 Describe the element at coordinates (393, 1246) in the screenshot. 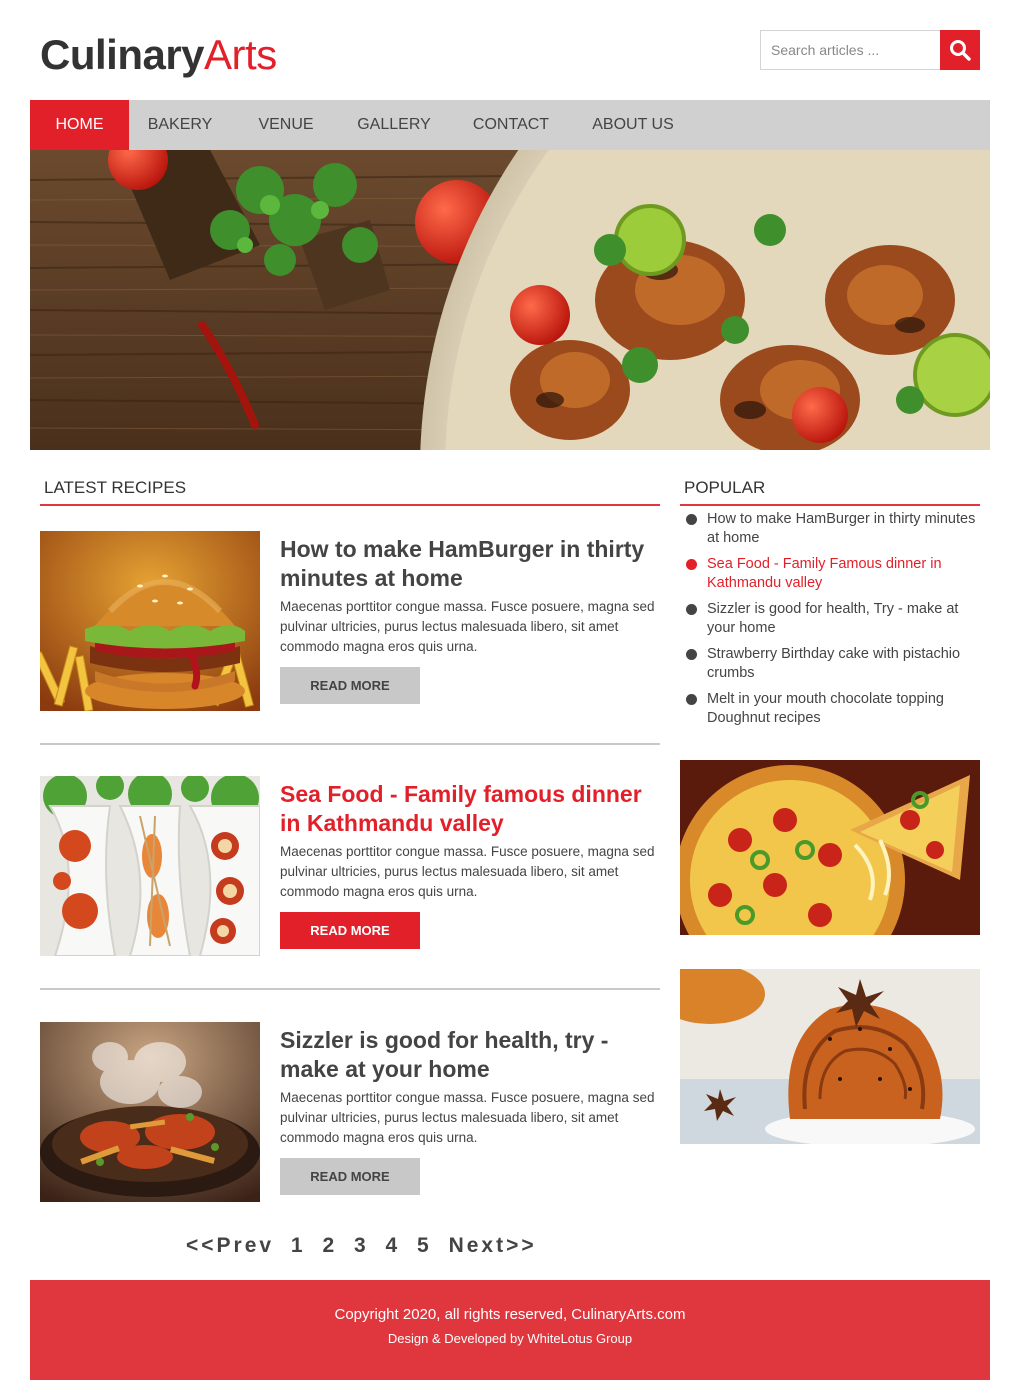

I see `page-link-4: 4` at that location.